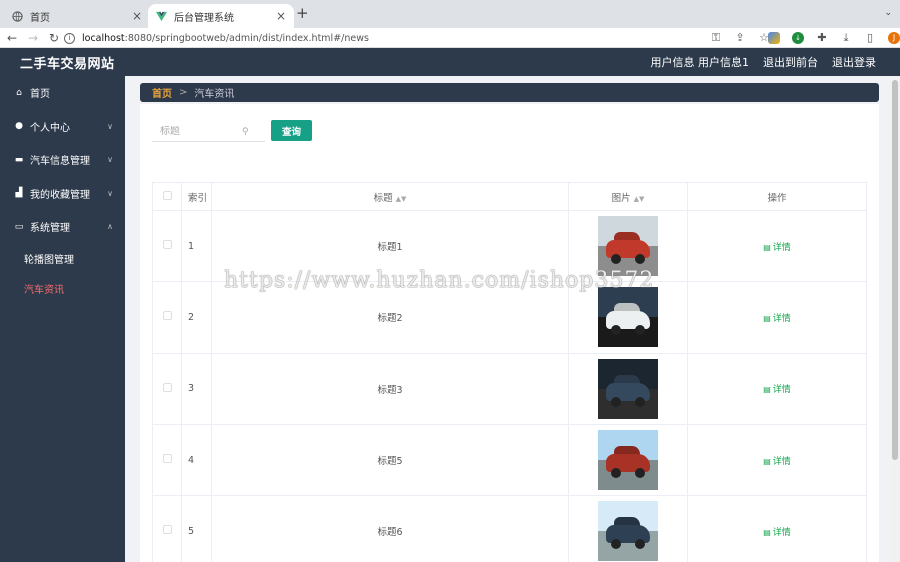 This screenshot has height=562, width=900. I want to click on sidebar-item-label: 系统管理, so click(50, 229).